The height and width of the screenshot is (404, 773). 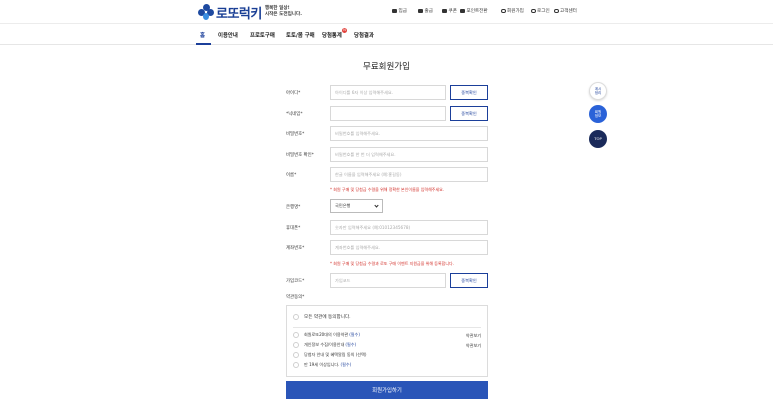 What do you see at coordinates (291, 175) in the screenshot?
I see `name-label: 이름*` at bounding box center [291, 175].